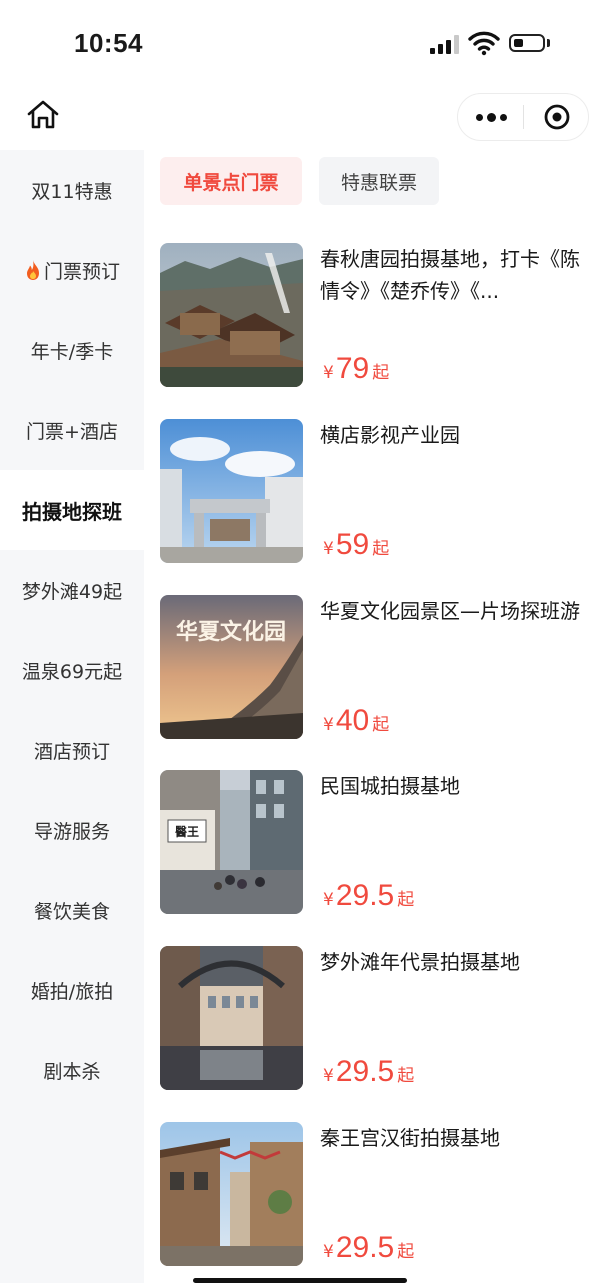 The image size is (600, 1283). I want to click on sidebar-item-filming-visit: 拍摄地探班, so click(72, 510).